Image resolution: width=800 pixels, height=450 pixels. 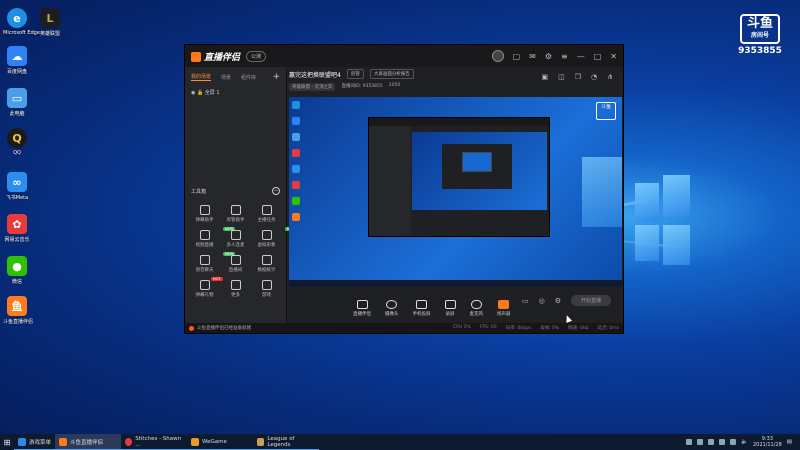 I want to click on header-actions: ▣ ◫ ❐ ◔ ⋔, so click(x=577, y=77).